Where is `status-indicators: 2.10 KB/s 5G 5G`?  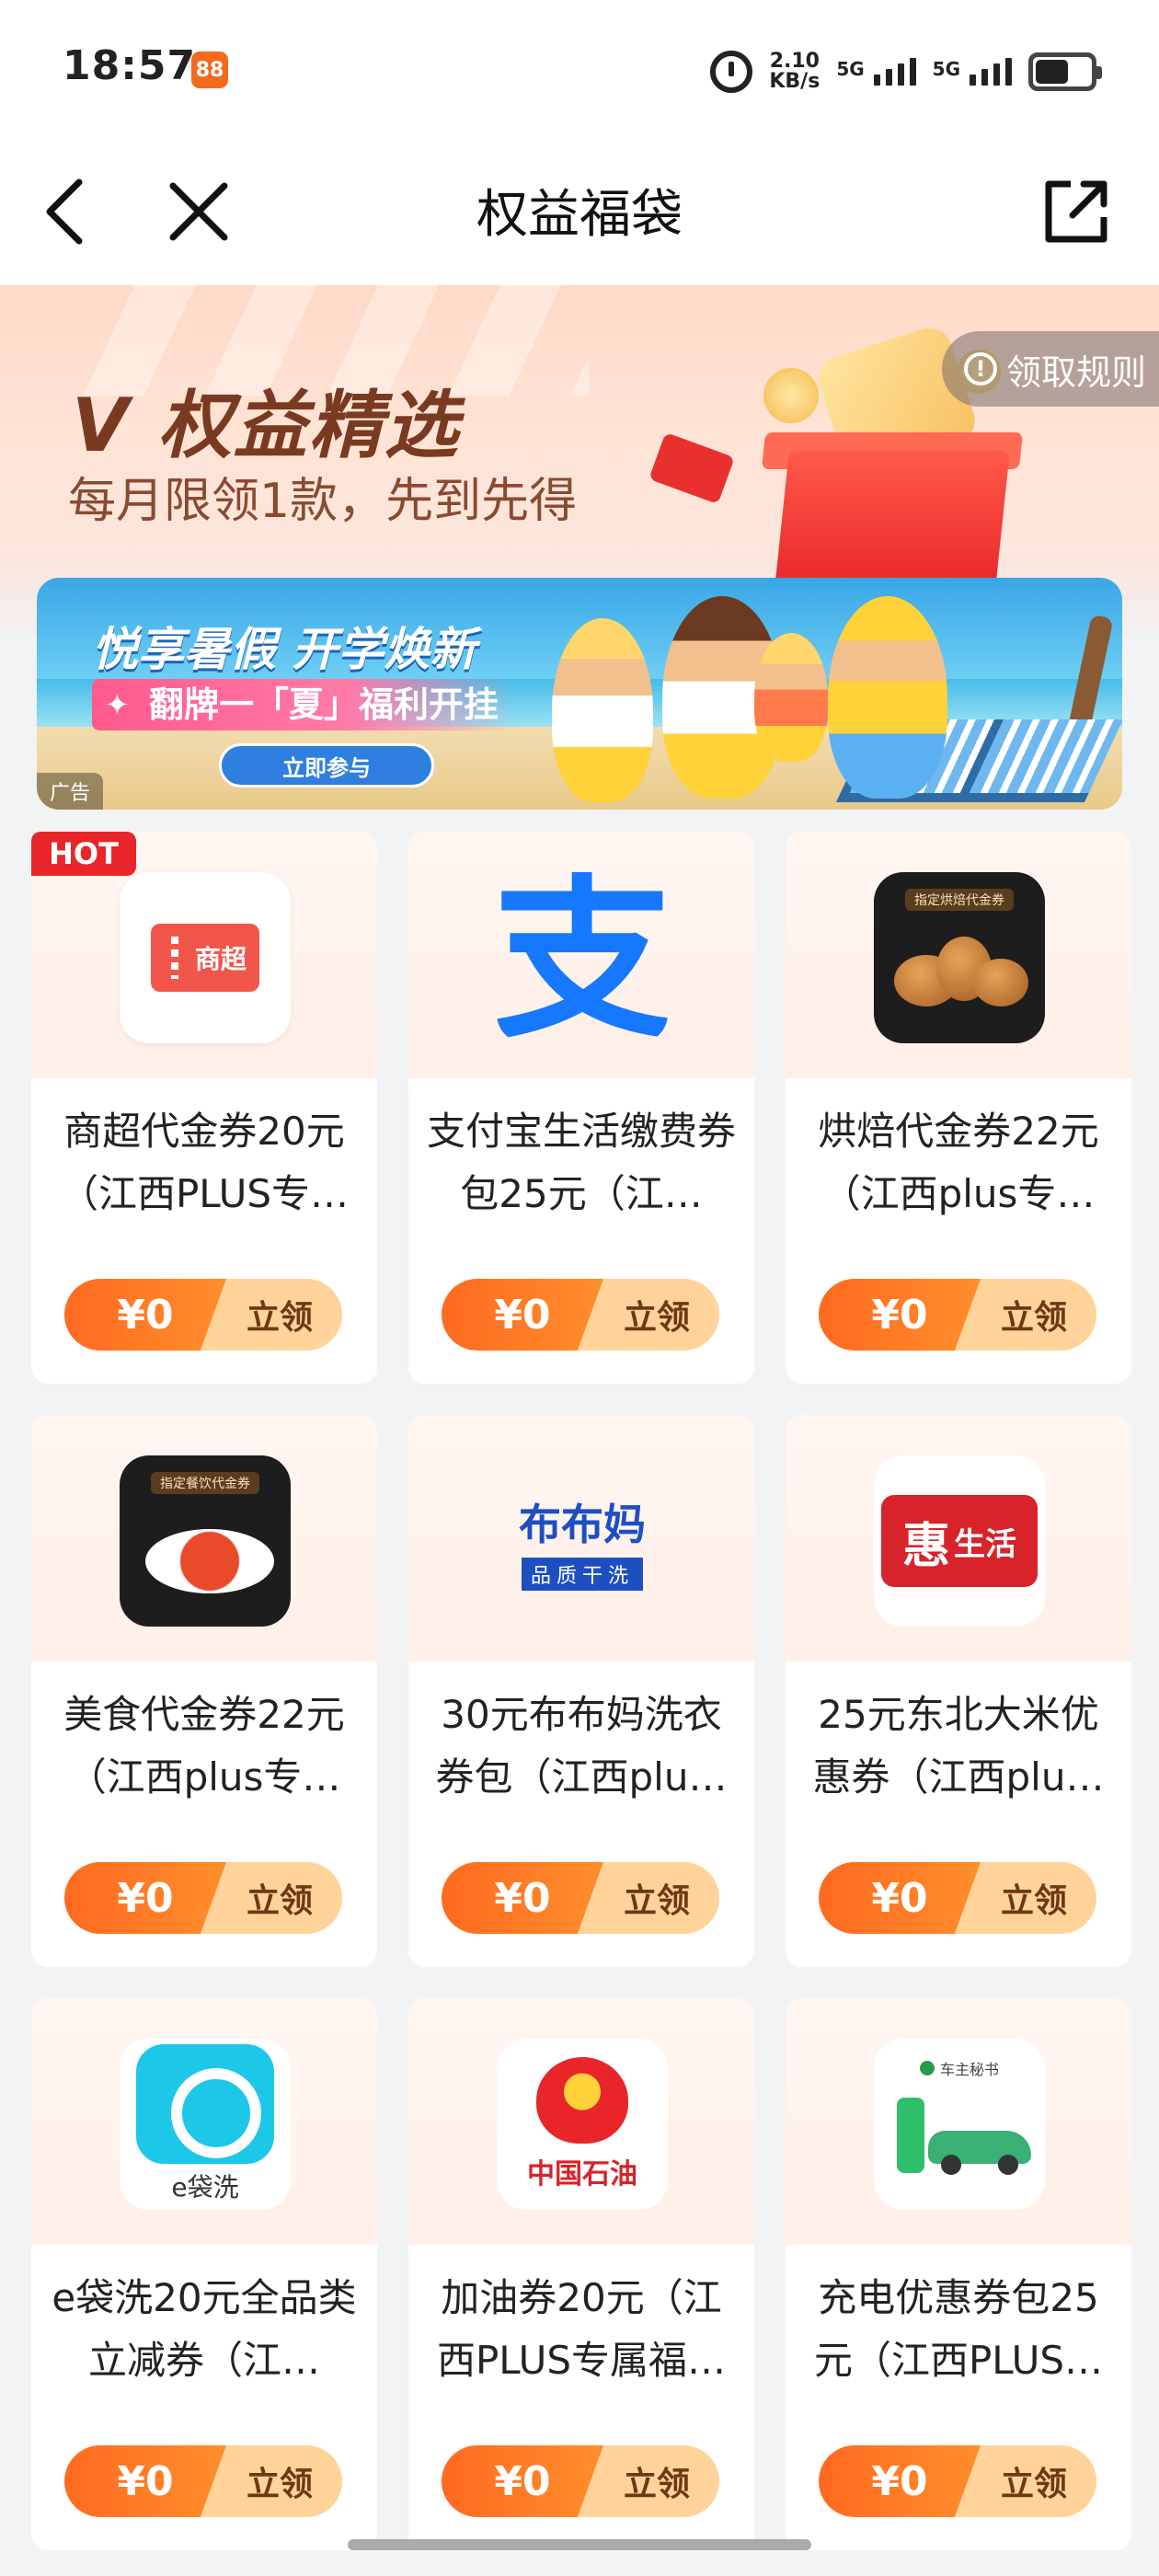 status-indicators: 2.10 KB/s 5G 5G is located at coordinates (906, 72).